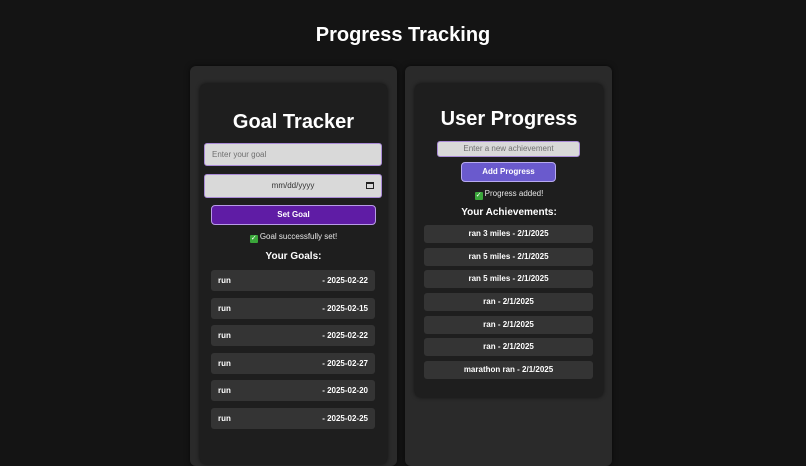 Image resolution: width=806 pixels, height=466 pixels. What do you see at coordinates (345, 363) in the screenshot?
I see `goal-date: - 2025-02-27` at bounding box center [345, 363].